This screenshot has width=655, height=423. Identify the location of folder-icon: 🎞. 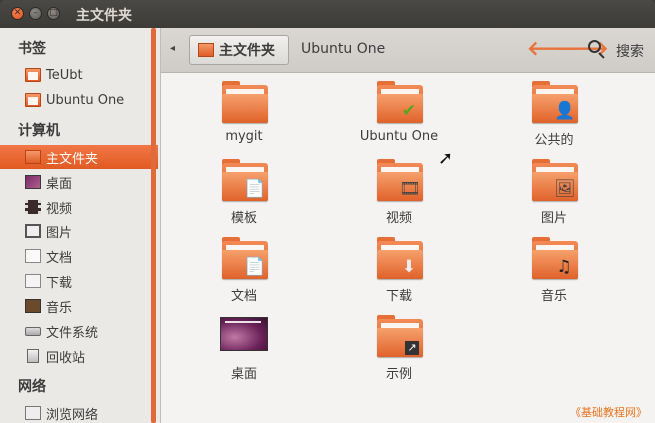
(400, 180).